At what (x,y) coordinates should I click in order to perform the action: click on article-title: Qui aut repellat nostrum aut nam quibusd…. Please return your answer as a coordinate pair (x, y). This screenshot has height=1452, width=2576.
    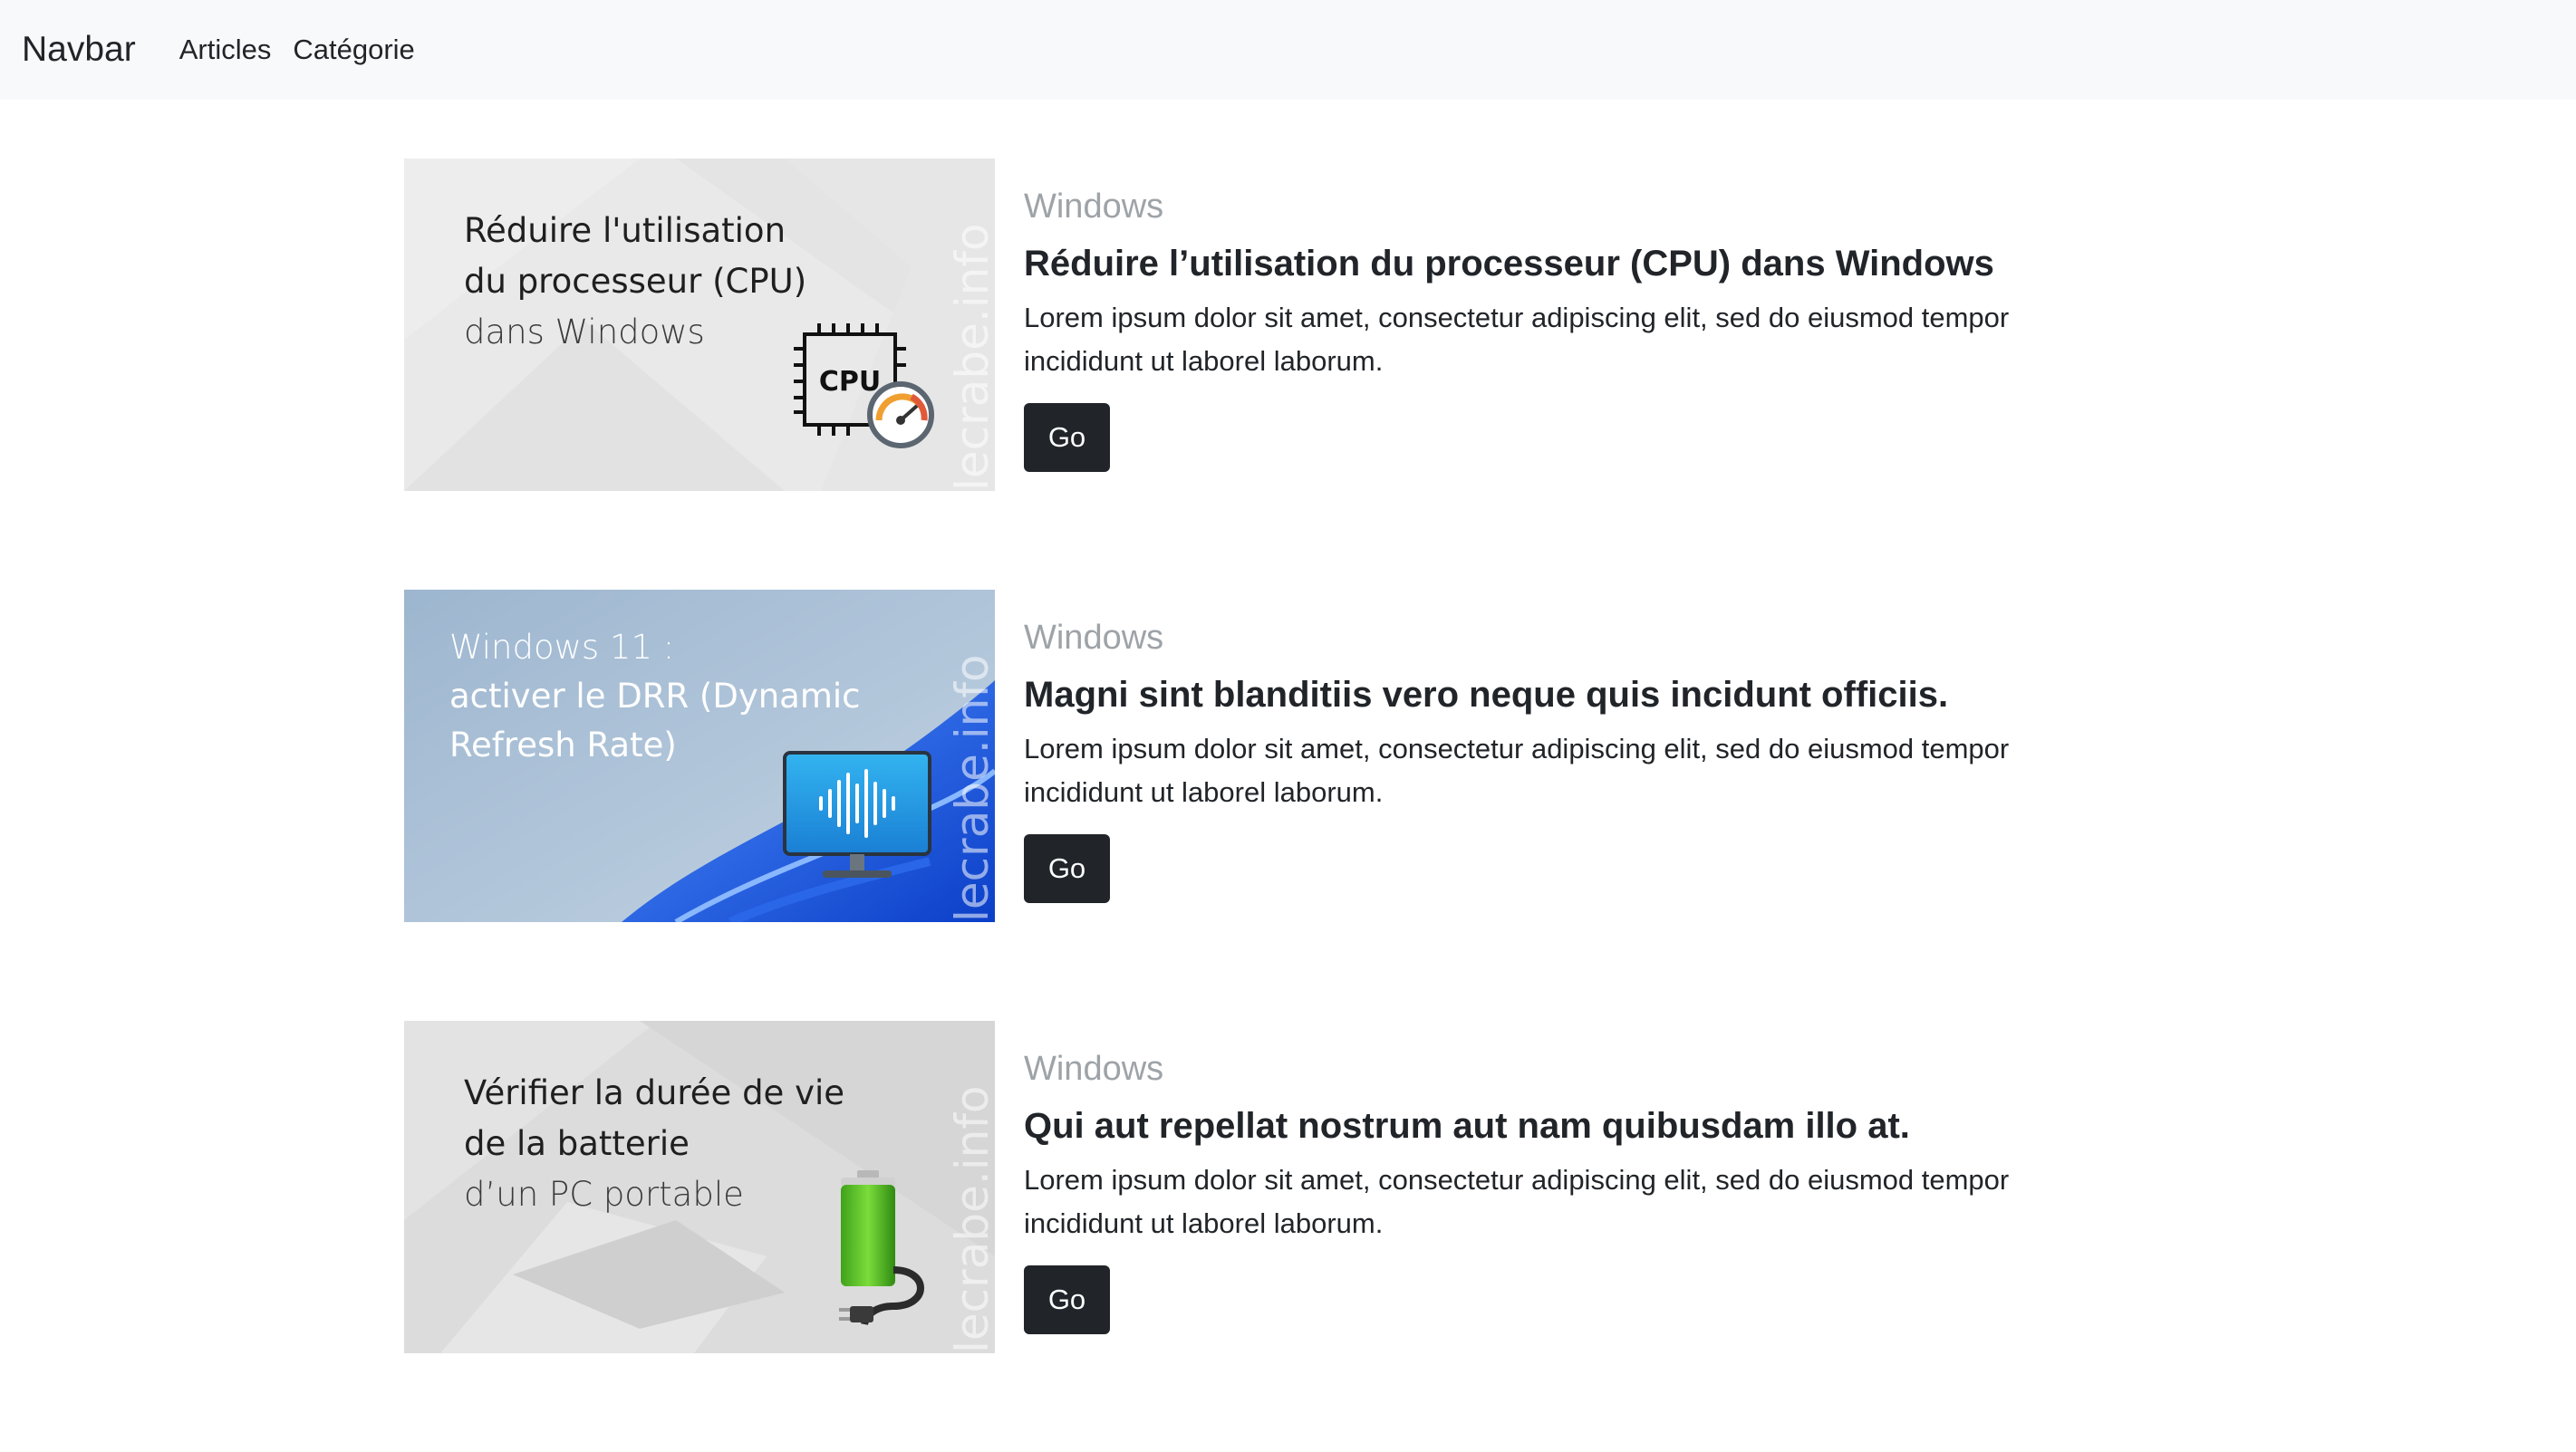
    Looking at the image, I should click on (1467, 1126).